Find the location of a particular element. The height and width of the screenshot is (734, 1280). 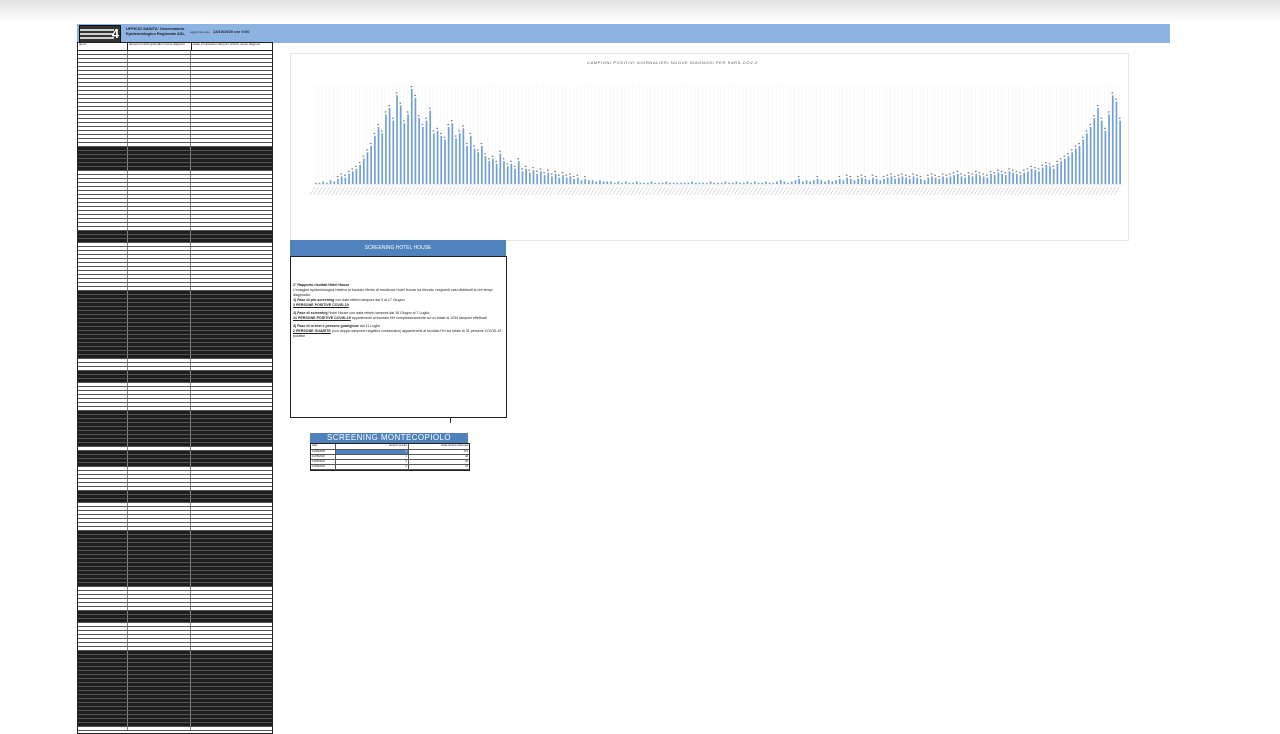

monte-total: 30 is located at coordinates (466, 461).